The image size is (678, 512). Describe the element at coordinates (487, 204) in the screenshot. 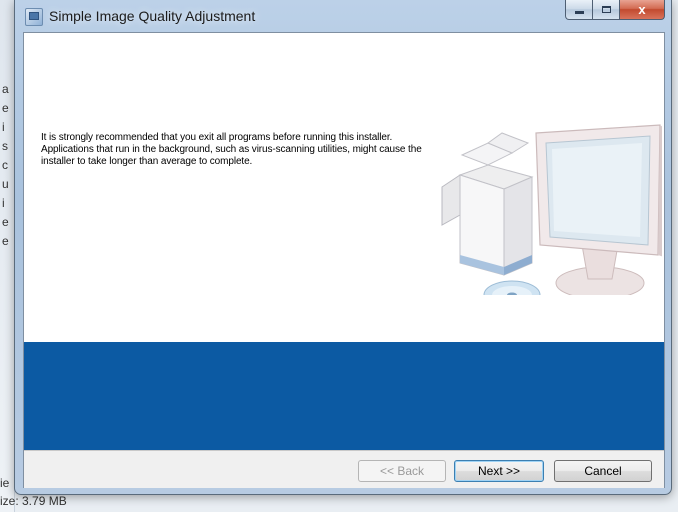

I see `box-icon` at that location.